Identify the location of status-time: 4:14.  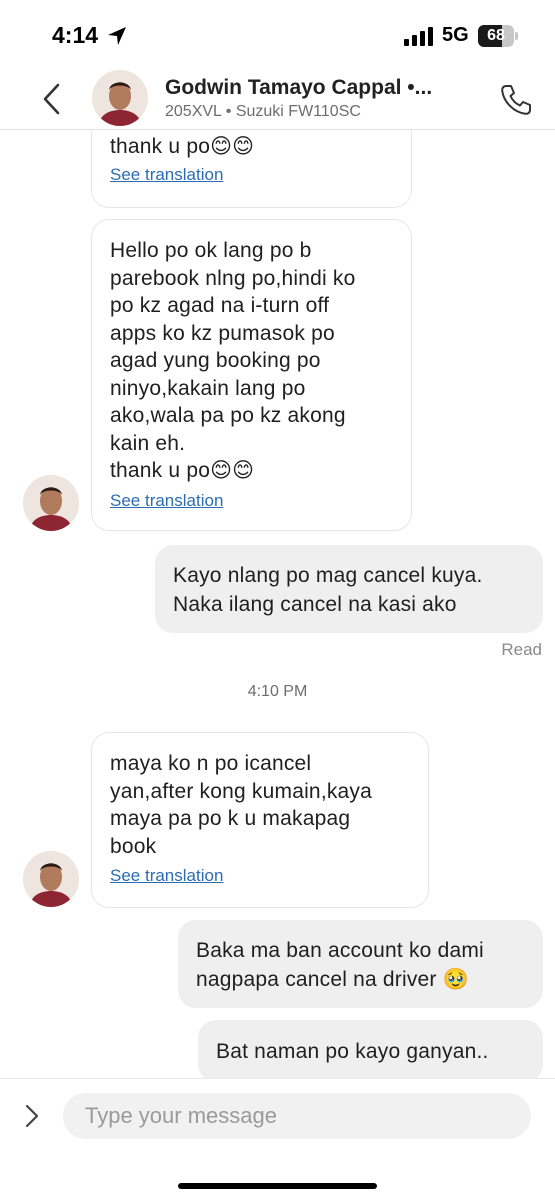
(75, 35).